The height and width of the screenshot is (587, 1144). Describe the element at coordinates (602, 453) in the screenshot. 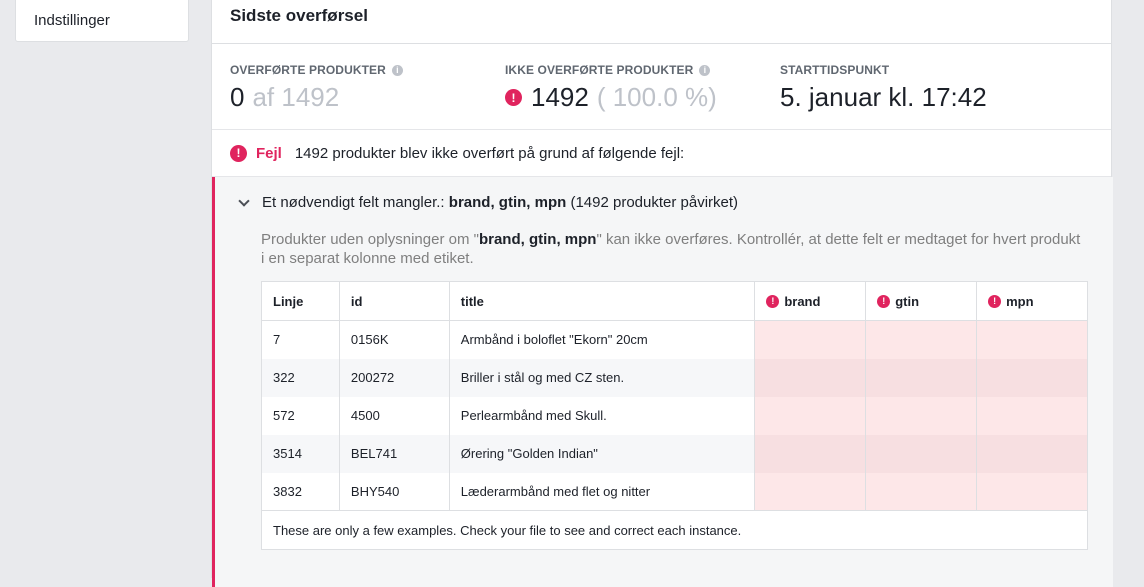

I see `cell-title: Ørering "Golden Indian"` at that location.